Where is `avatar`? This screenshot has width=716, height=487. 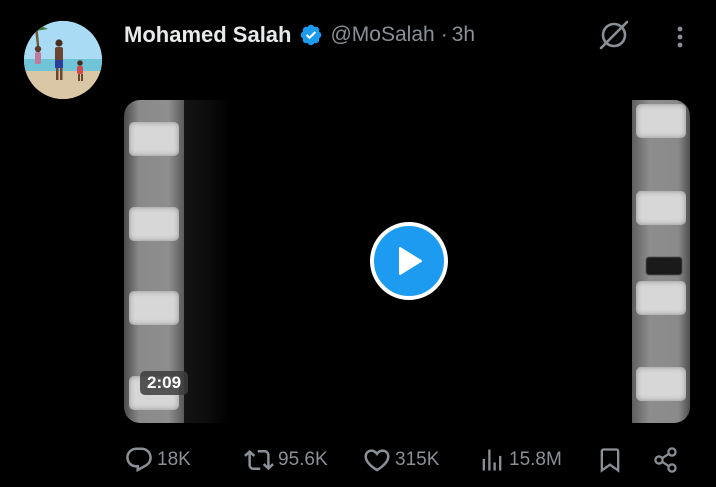 avatar is located at coordinates (63, 60).